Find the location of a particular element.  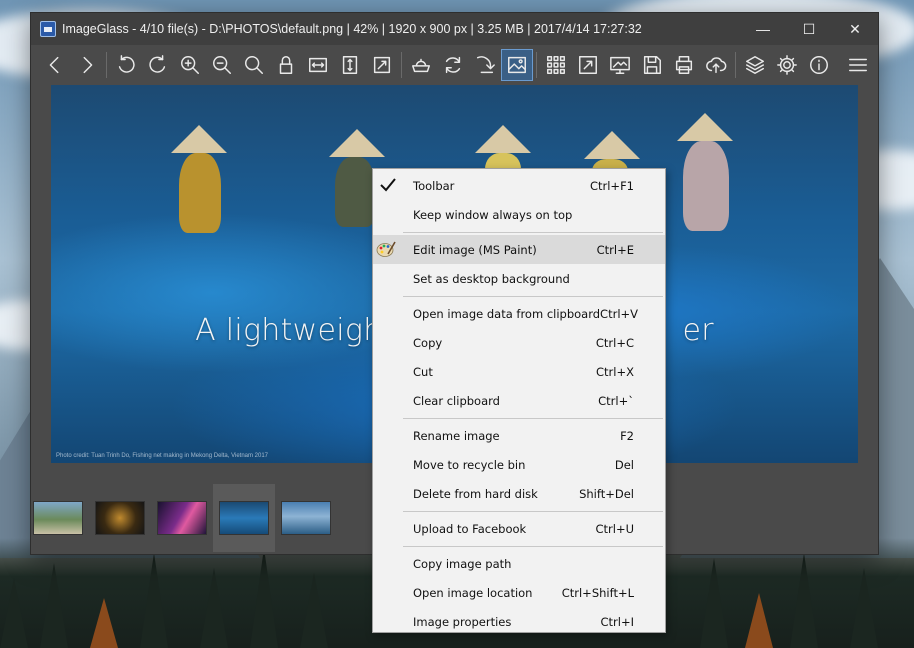

toolbar is located at coordinates (454, 65).